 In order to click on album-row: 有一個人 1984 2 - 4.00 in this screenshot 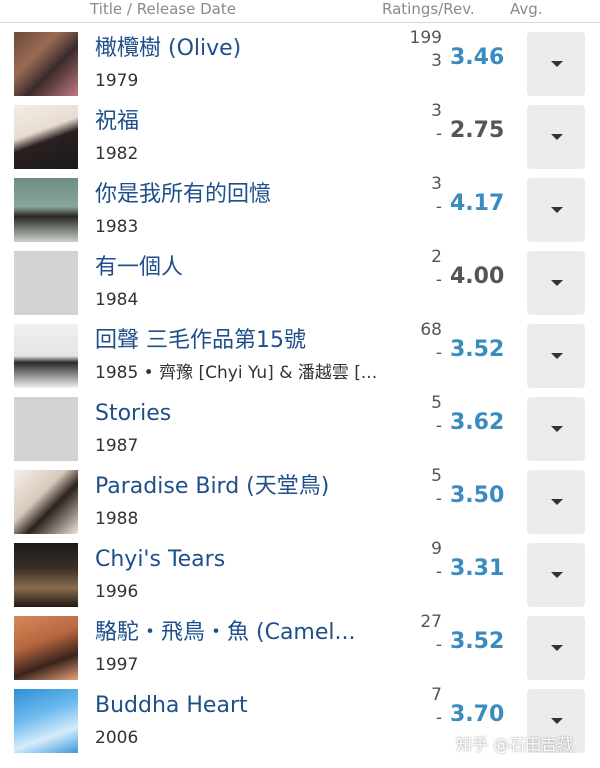, I will do `click(300, 278)`.